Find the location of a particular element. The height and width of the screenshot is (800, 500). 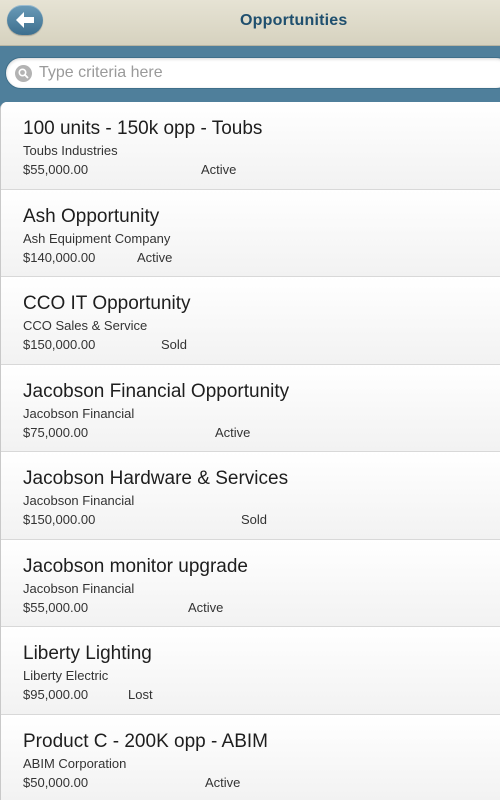

opportunity-status: Lost is located at coordinates (140, 694).